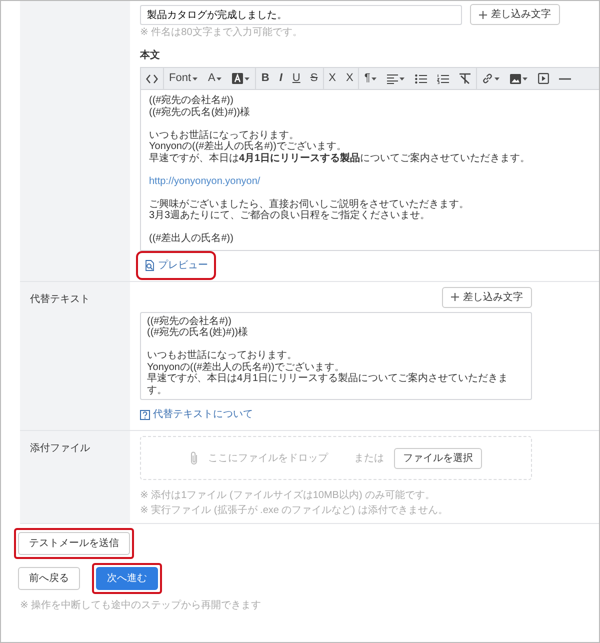 The image size is (600, 643). What do you see at coordinates (176, 265) in the screenshot?
I see `preview-link: プレビュー` at bounding box center [176, 265].